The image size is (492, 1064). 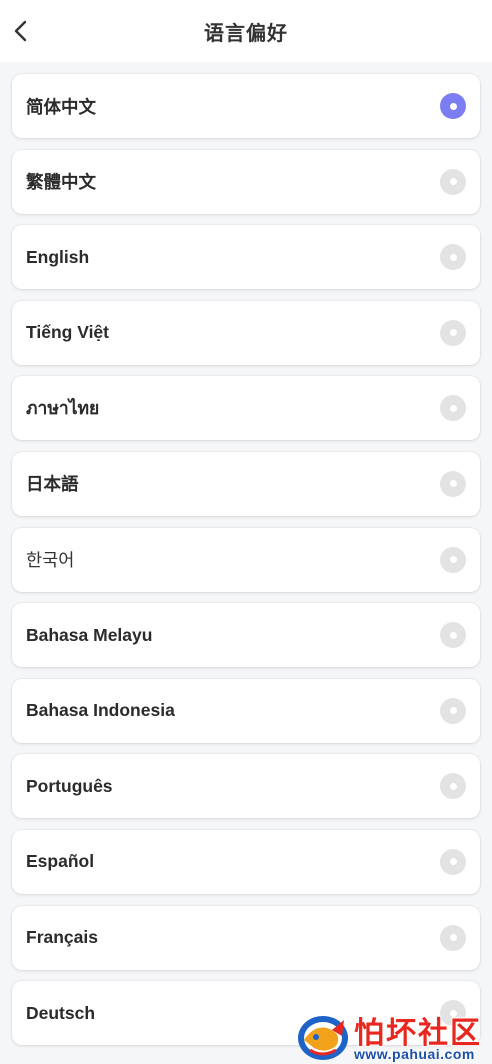 I want to click on language-option: 简体中文, so click(x=246, y=106).